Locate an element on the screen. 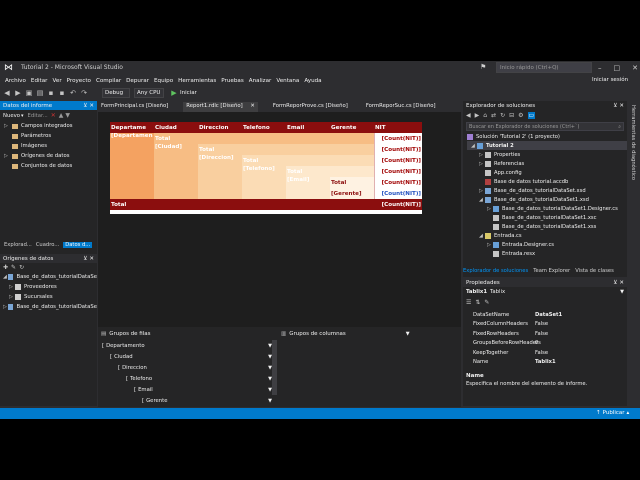 This screenshot has width=640, height=480. sync-icon: ⇄ is located at coordinates (493, 115).